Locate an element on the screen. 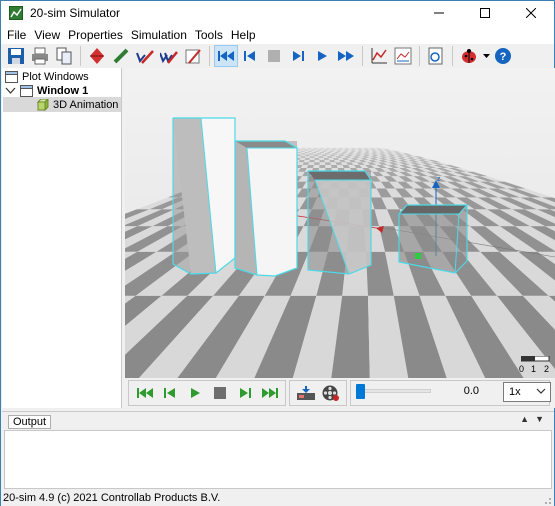 This screenshot has width=555, height=506. scale-label-0: 0 is located at coordinates (522, 369).